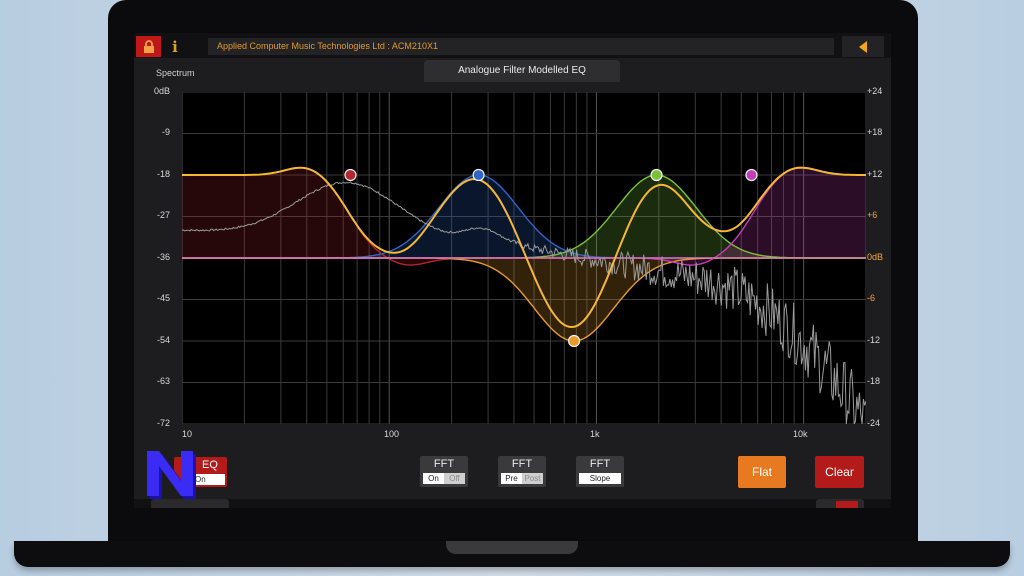 The height and width of the screenshot is (576, 1024). Describe the element at coordinates (522, 471) in the screenshot. I see `fft-prepost-control: FFT Pre Post` at that location.